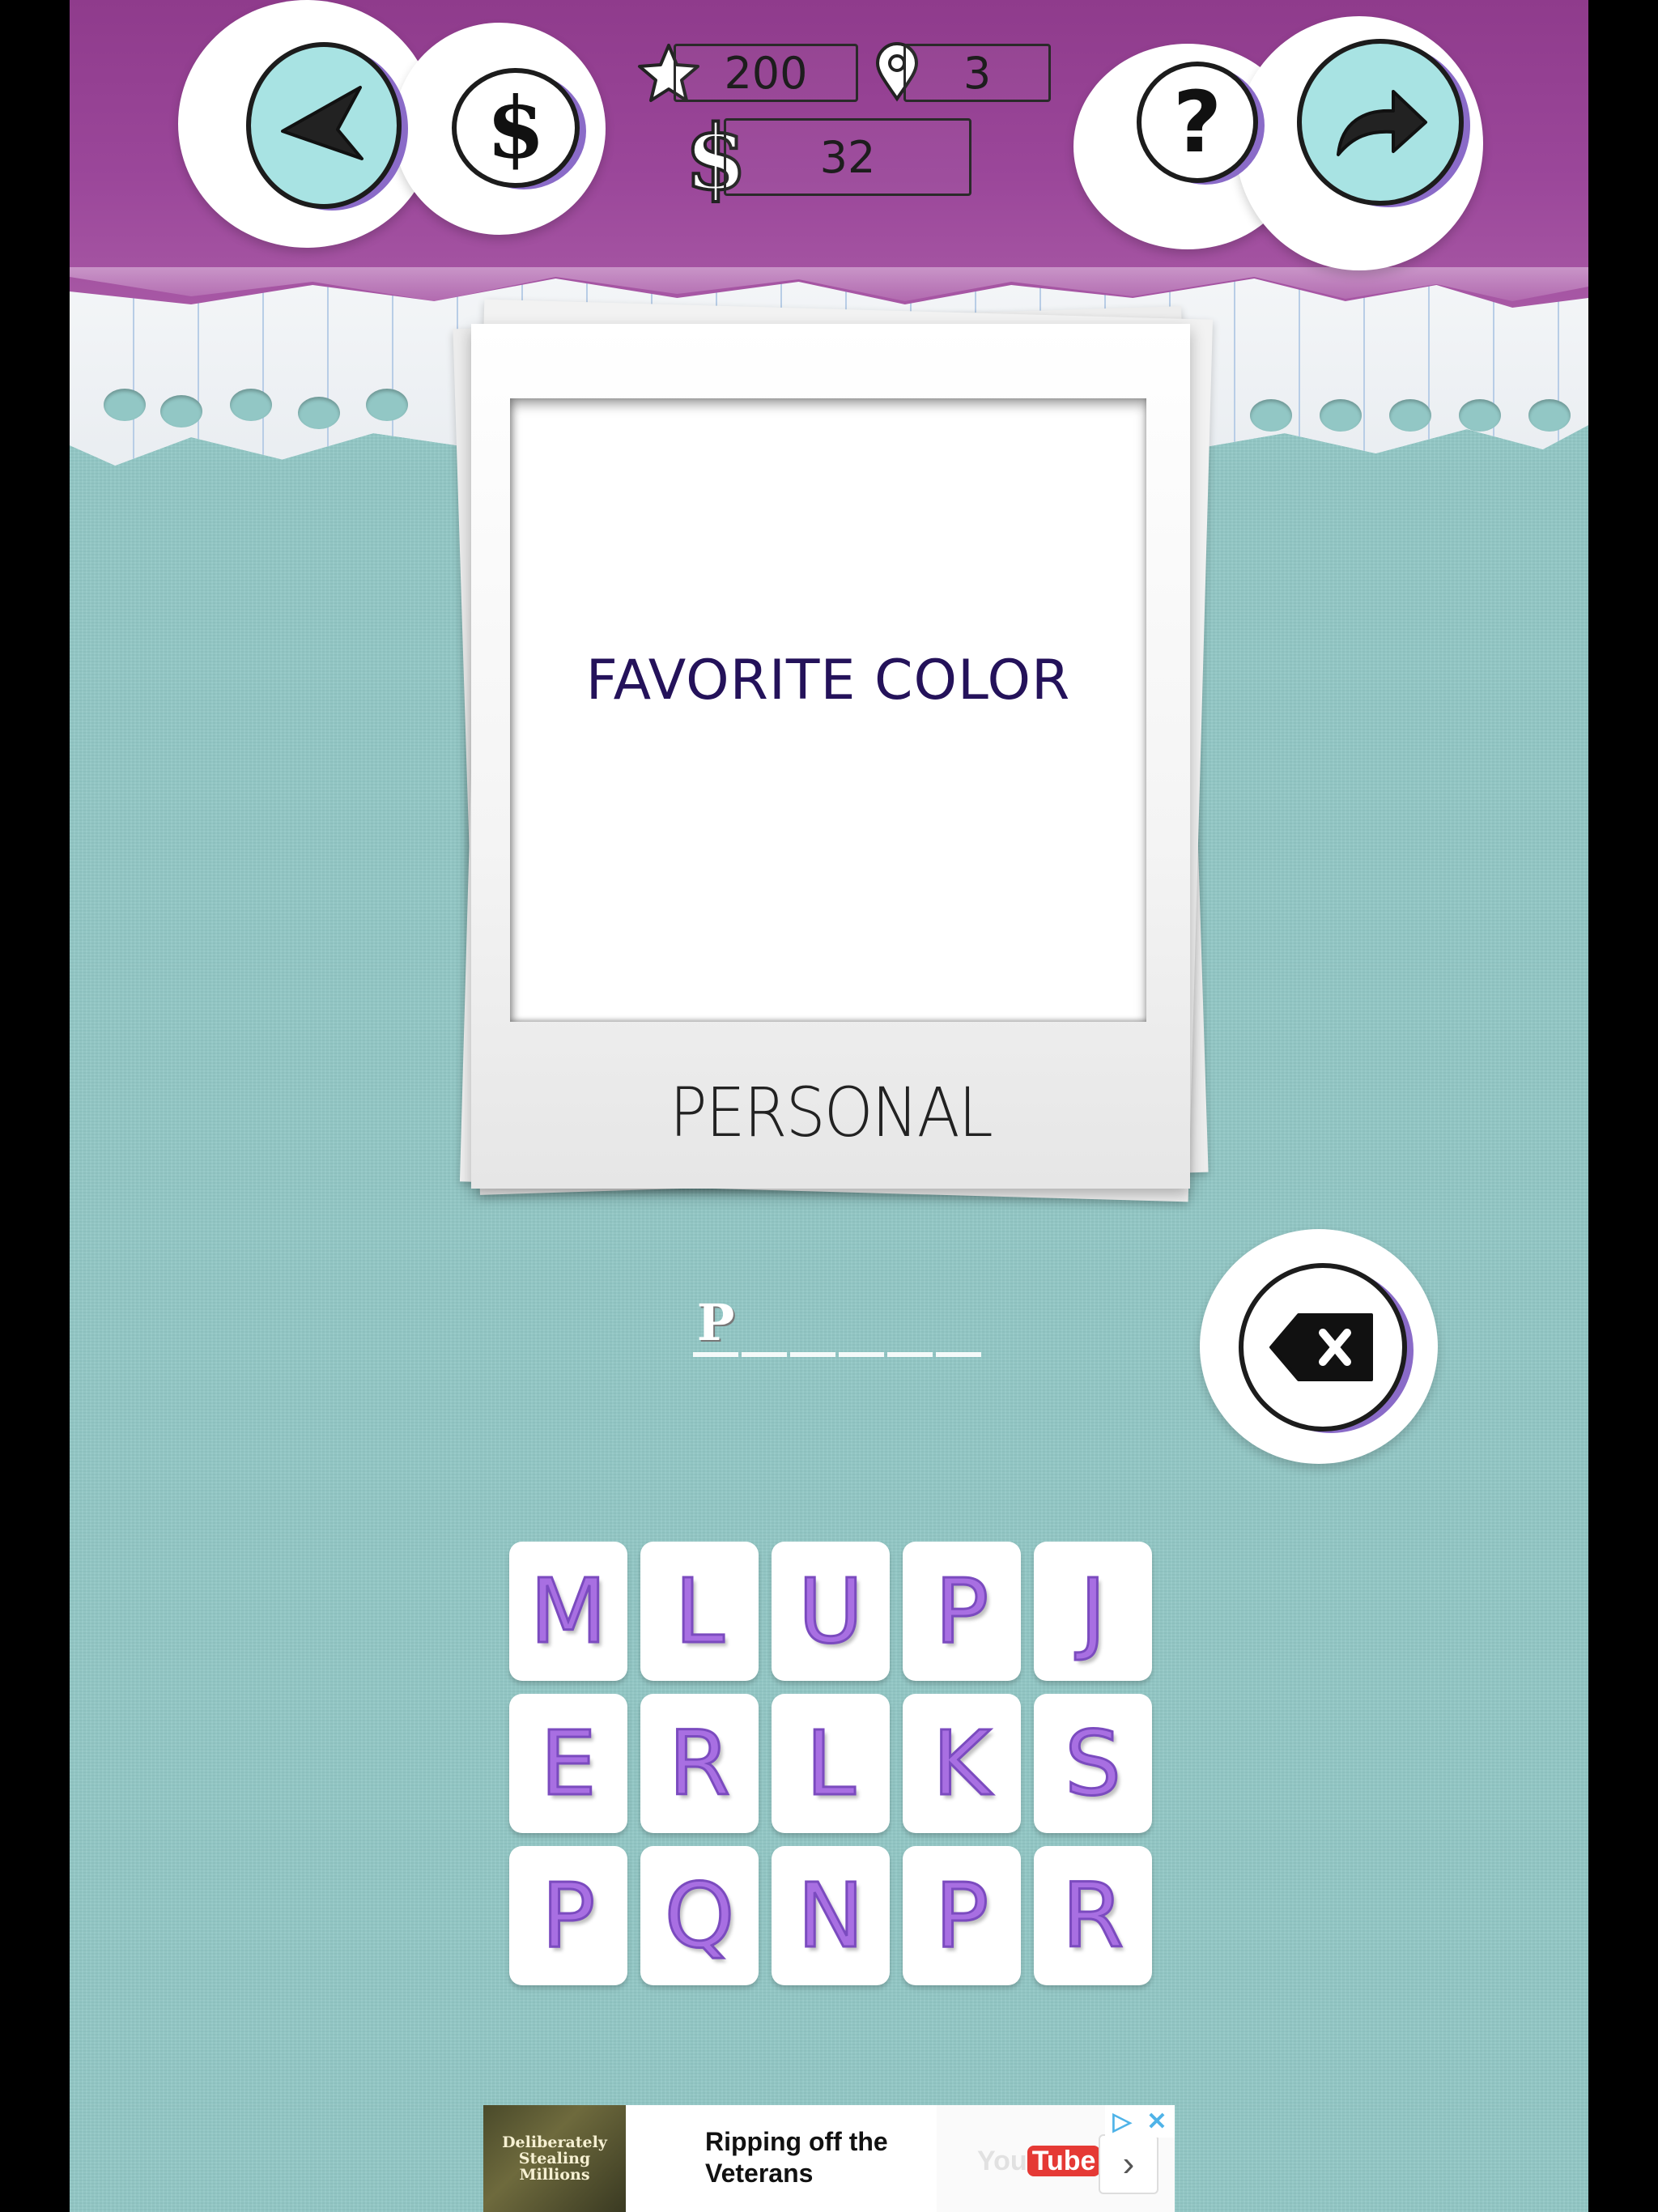 This screenshot has height=2212, width=1658. I want to click on coins-counter: 32, so click(847, 157).